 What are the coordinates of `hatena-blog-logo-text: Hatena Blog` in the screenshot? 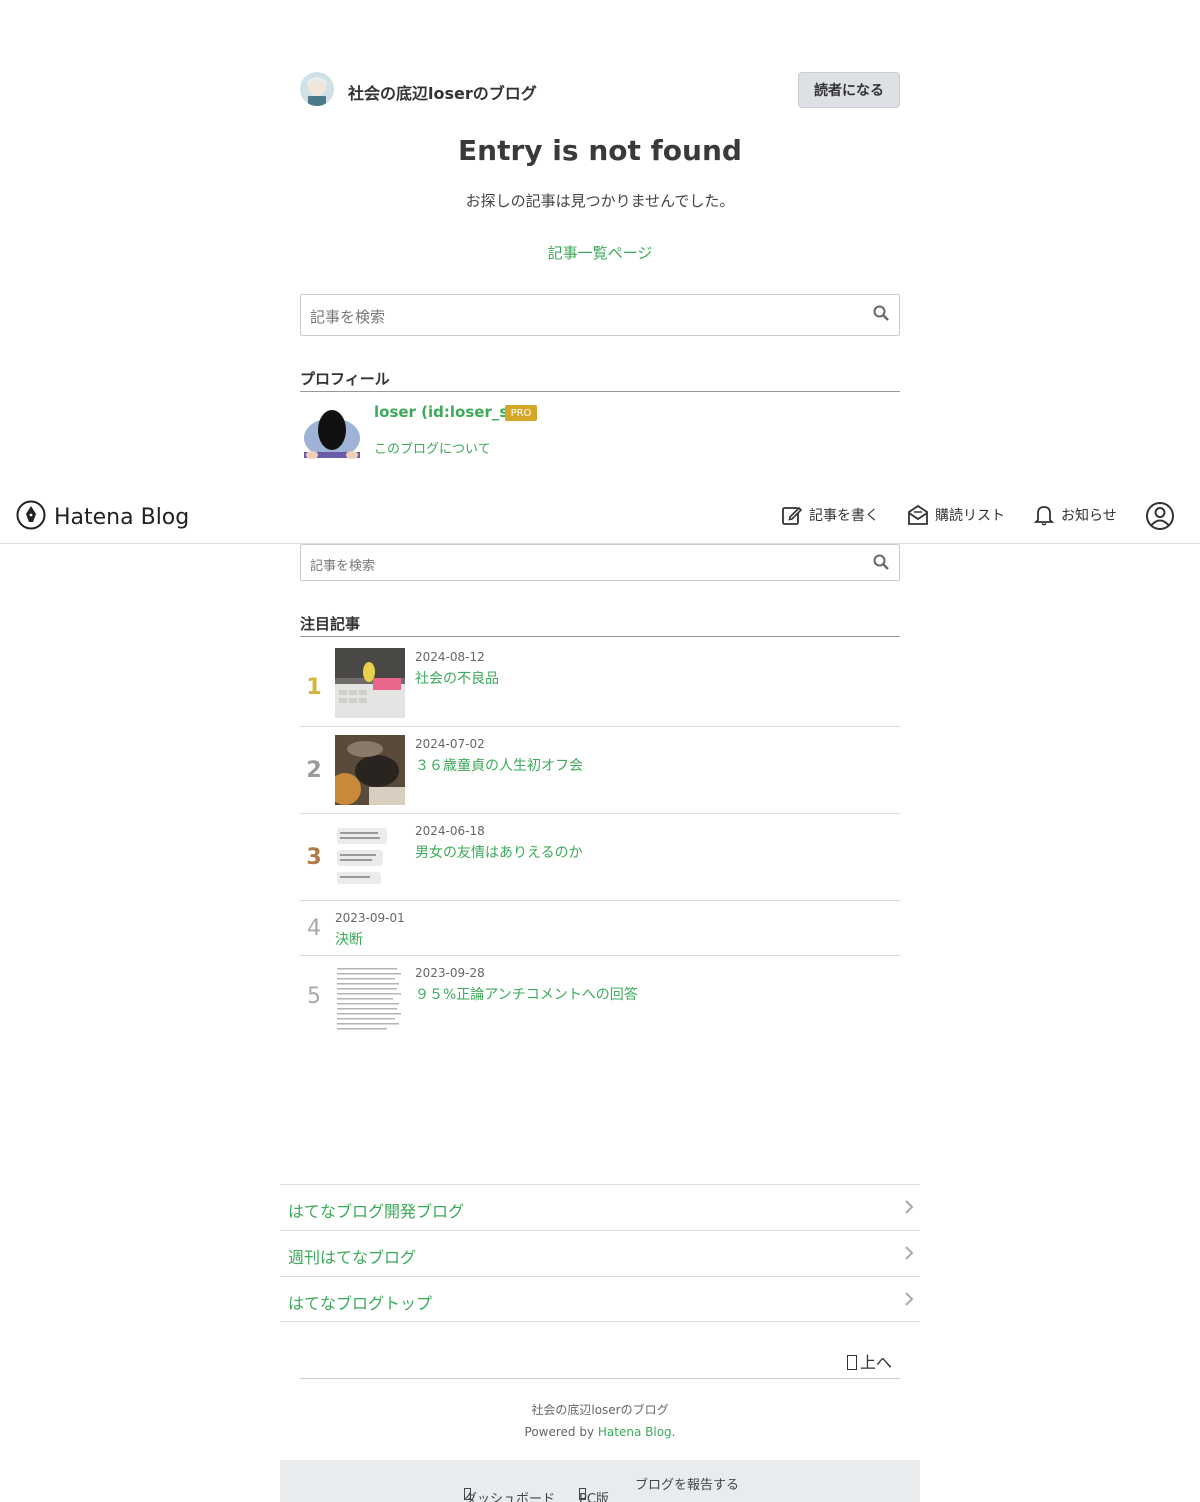 It's located at (122, 517).